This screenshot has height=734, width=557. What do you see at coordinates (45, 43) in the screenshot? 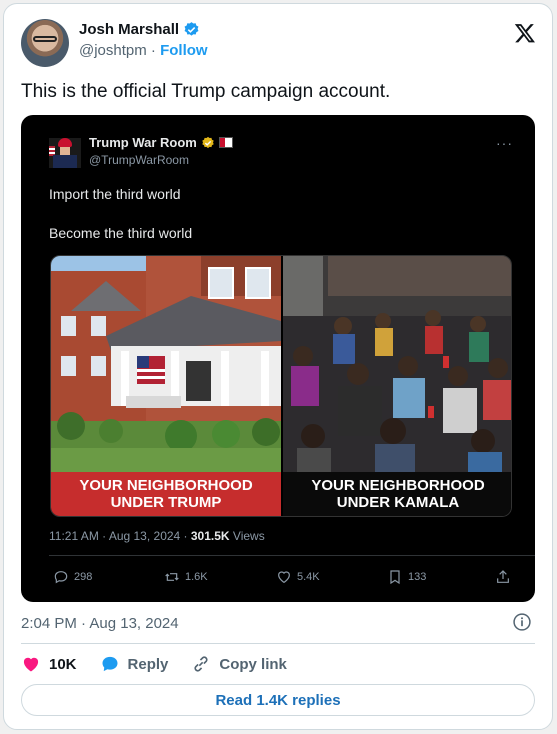
I see `author-avatar` at bounding box center [45, 43].